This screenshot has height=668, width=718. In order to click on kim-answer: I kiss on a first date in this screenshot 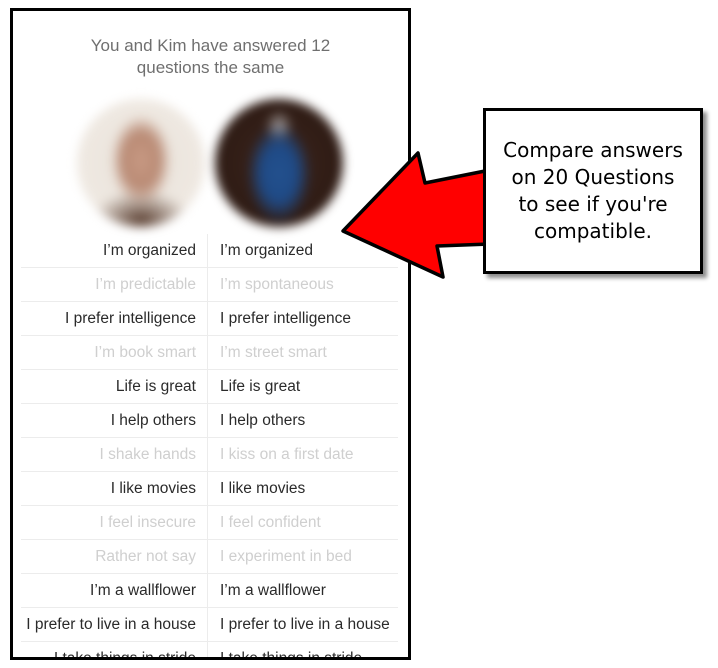, I will do `click(287, 454)`.